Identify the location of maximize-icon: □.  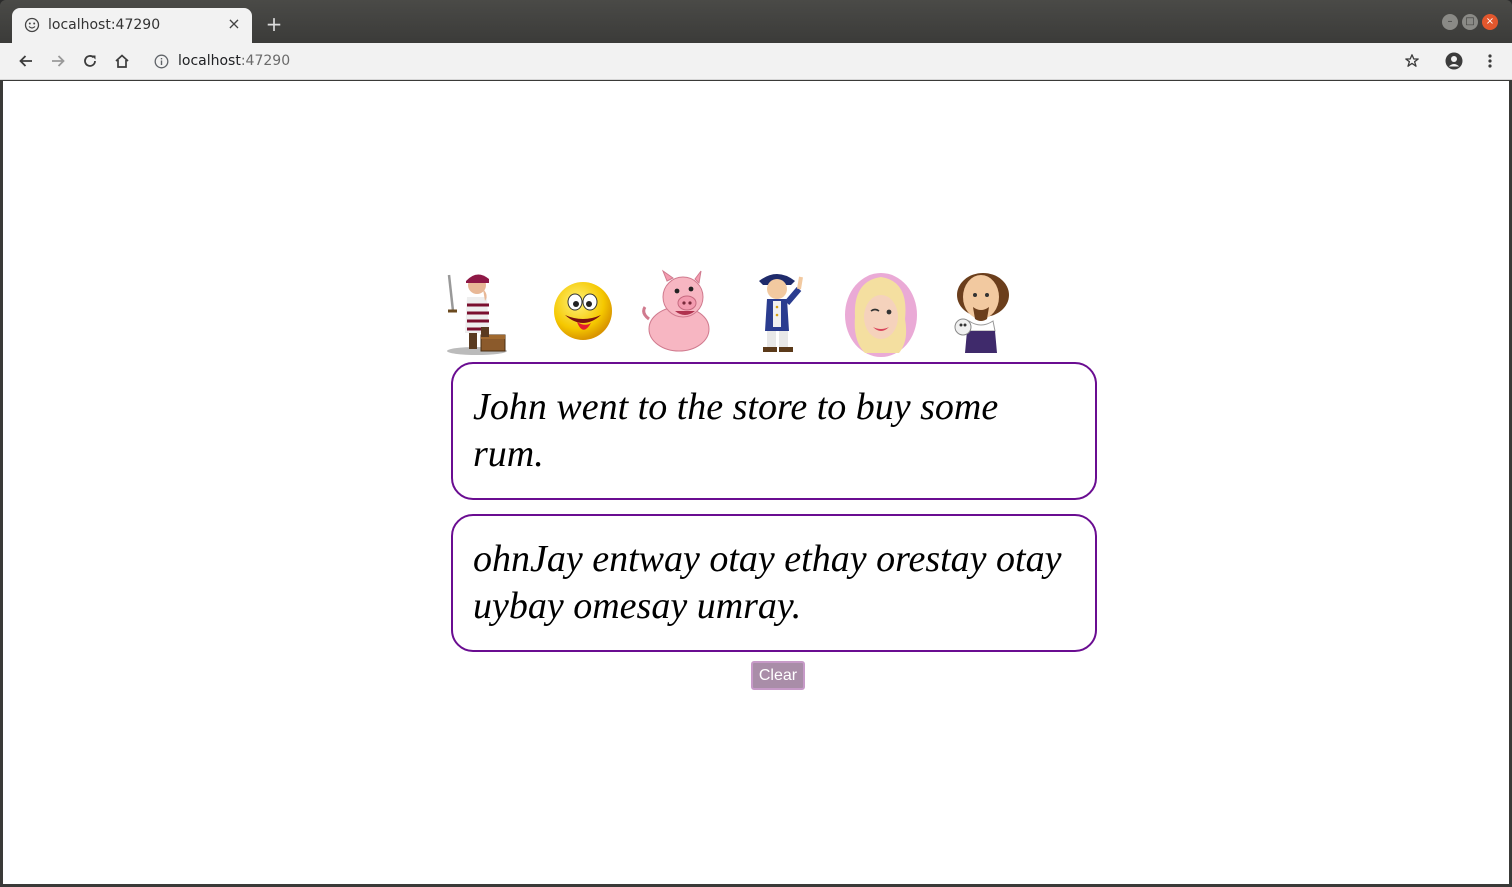
(1470, 22).